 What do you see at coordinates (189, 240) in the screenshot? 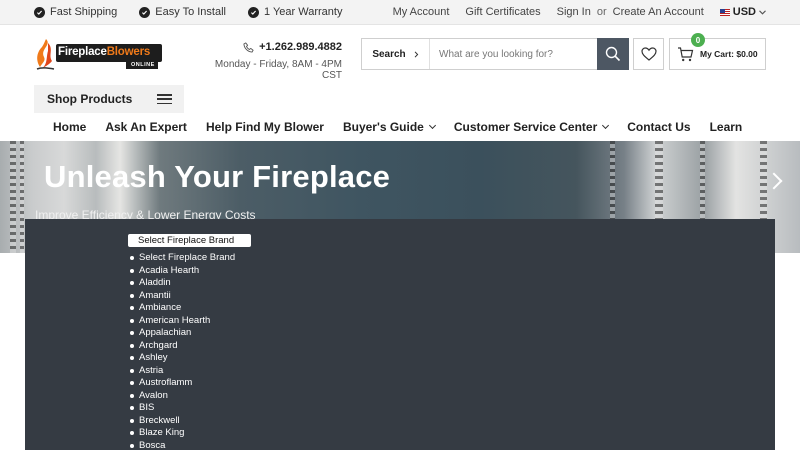
I see `brand-select-dropdown: Select Fireplace Brand` at bounding box center [189, 240].